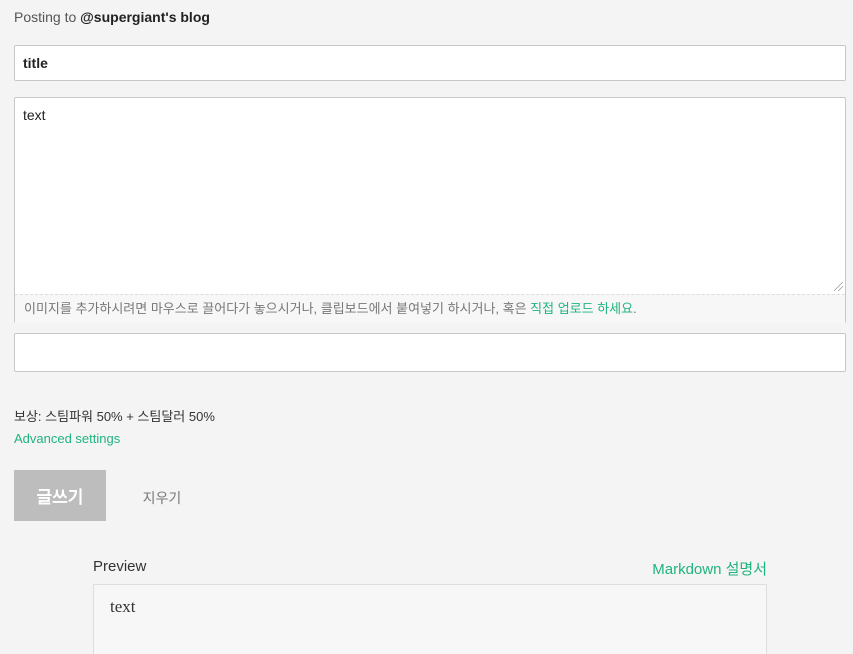  Describe the element at coordinates (162, 498) in the screenshot. I see `clear-button: 지우기` at that location.